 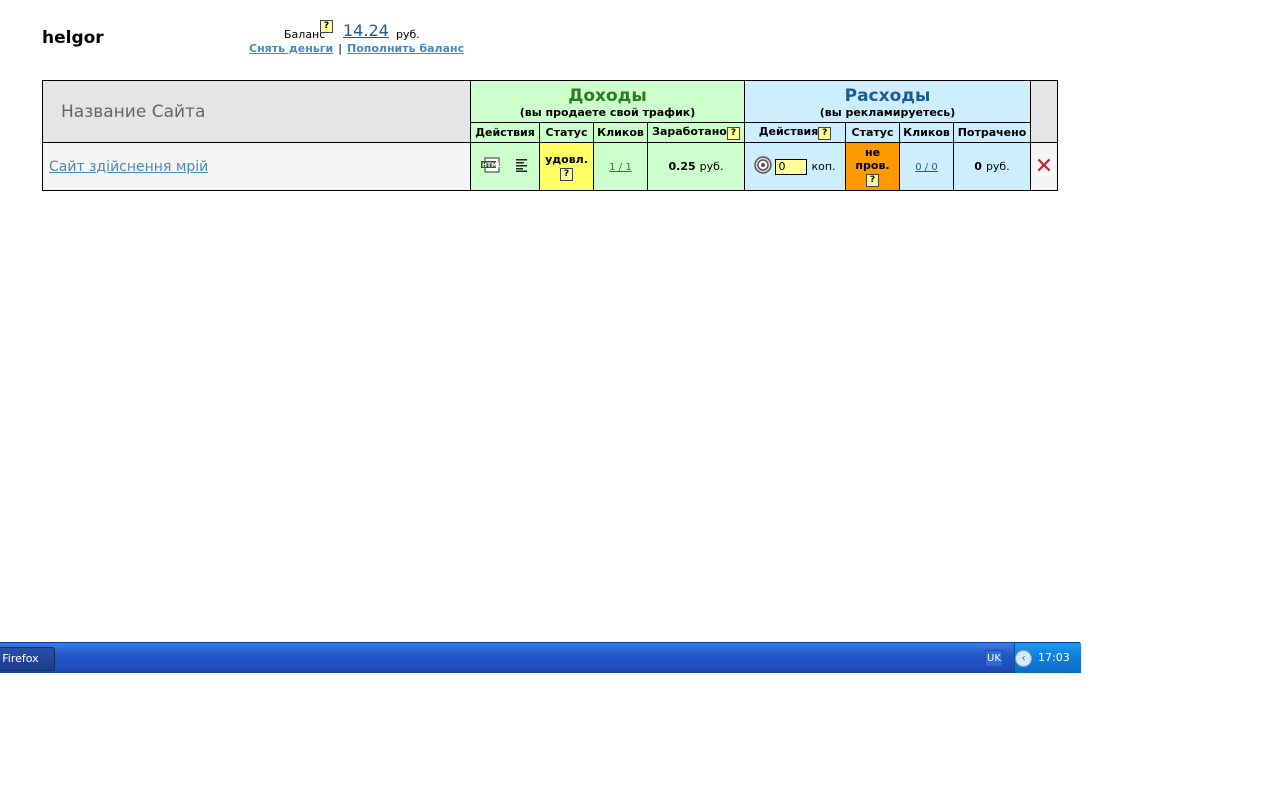 I want to click on income-status-cell: удовл. ?, so click(x=566, y=166).